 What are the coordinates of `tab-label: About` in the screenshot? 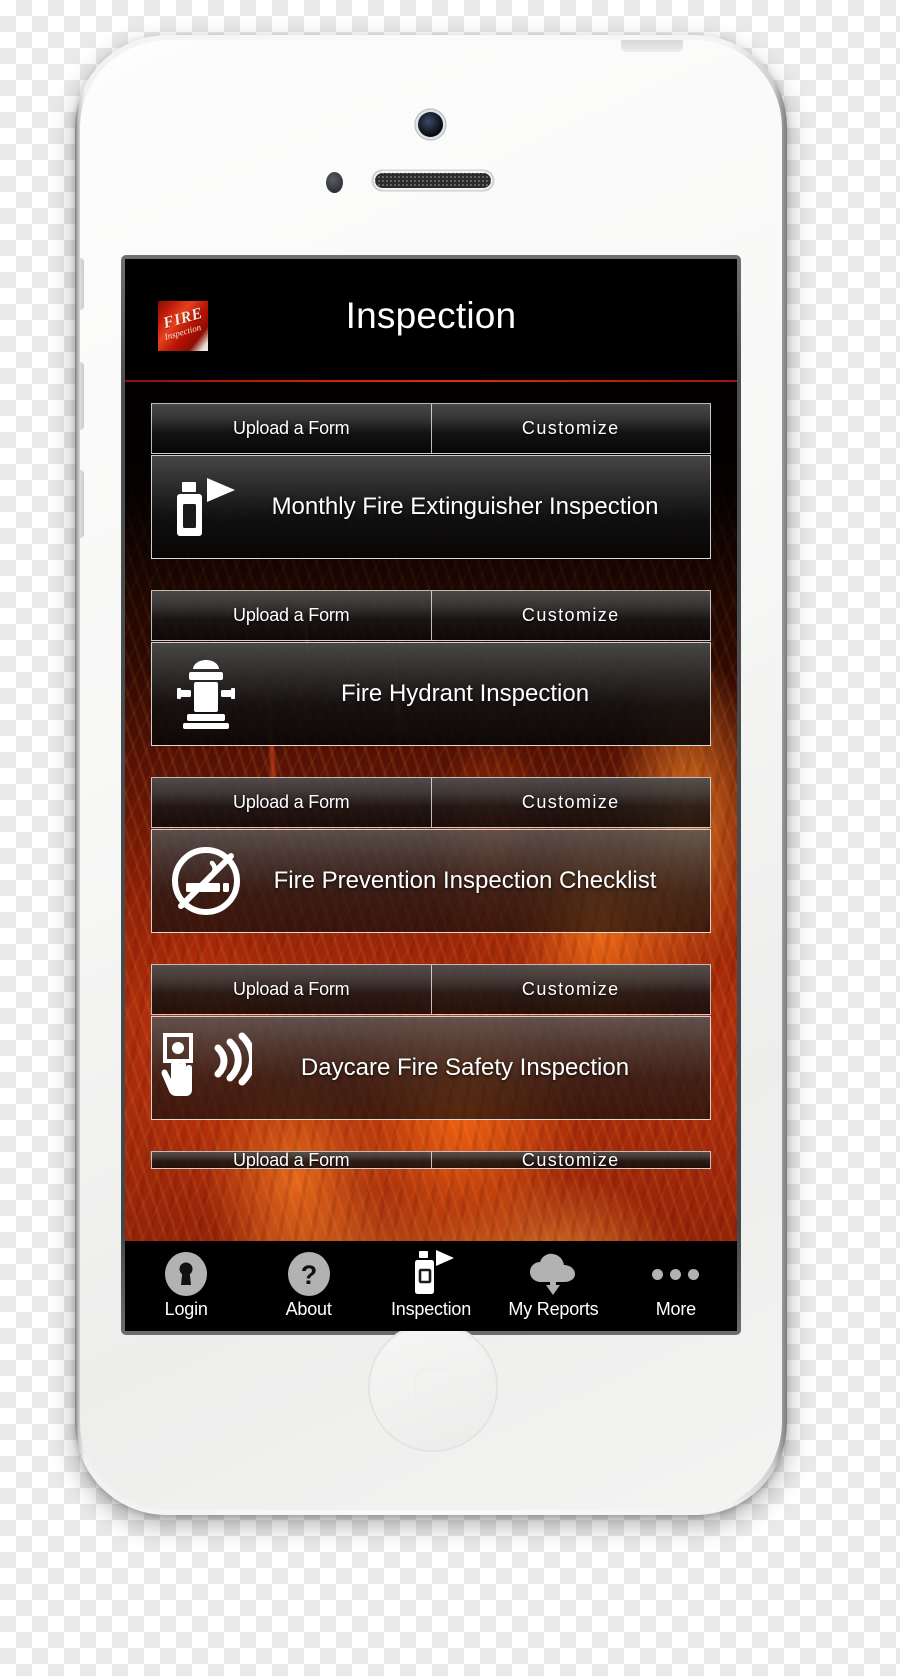 It's located at (308, 1309).